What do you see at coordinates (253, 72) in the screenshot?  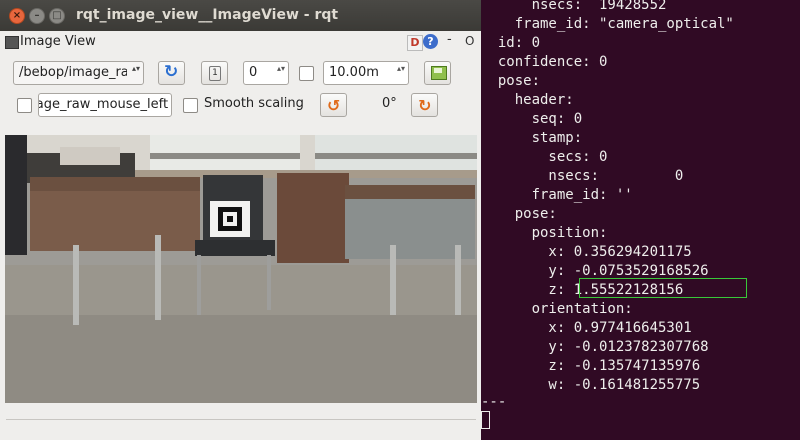 I see `number-spin-value: 0` at bounding box center [253, 72].